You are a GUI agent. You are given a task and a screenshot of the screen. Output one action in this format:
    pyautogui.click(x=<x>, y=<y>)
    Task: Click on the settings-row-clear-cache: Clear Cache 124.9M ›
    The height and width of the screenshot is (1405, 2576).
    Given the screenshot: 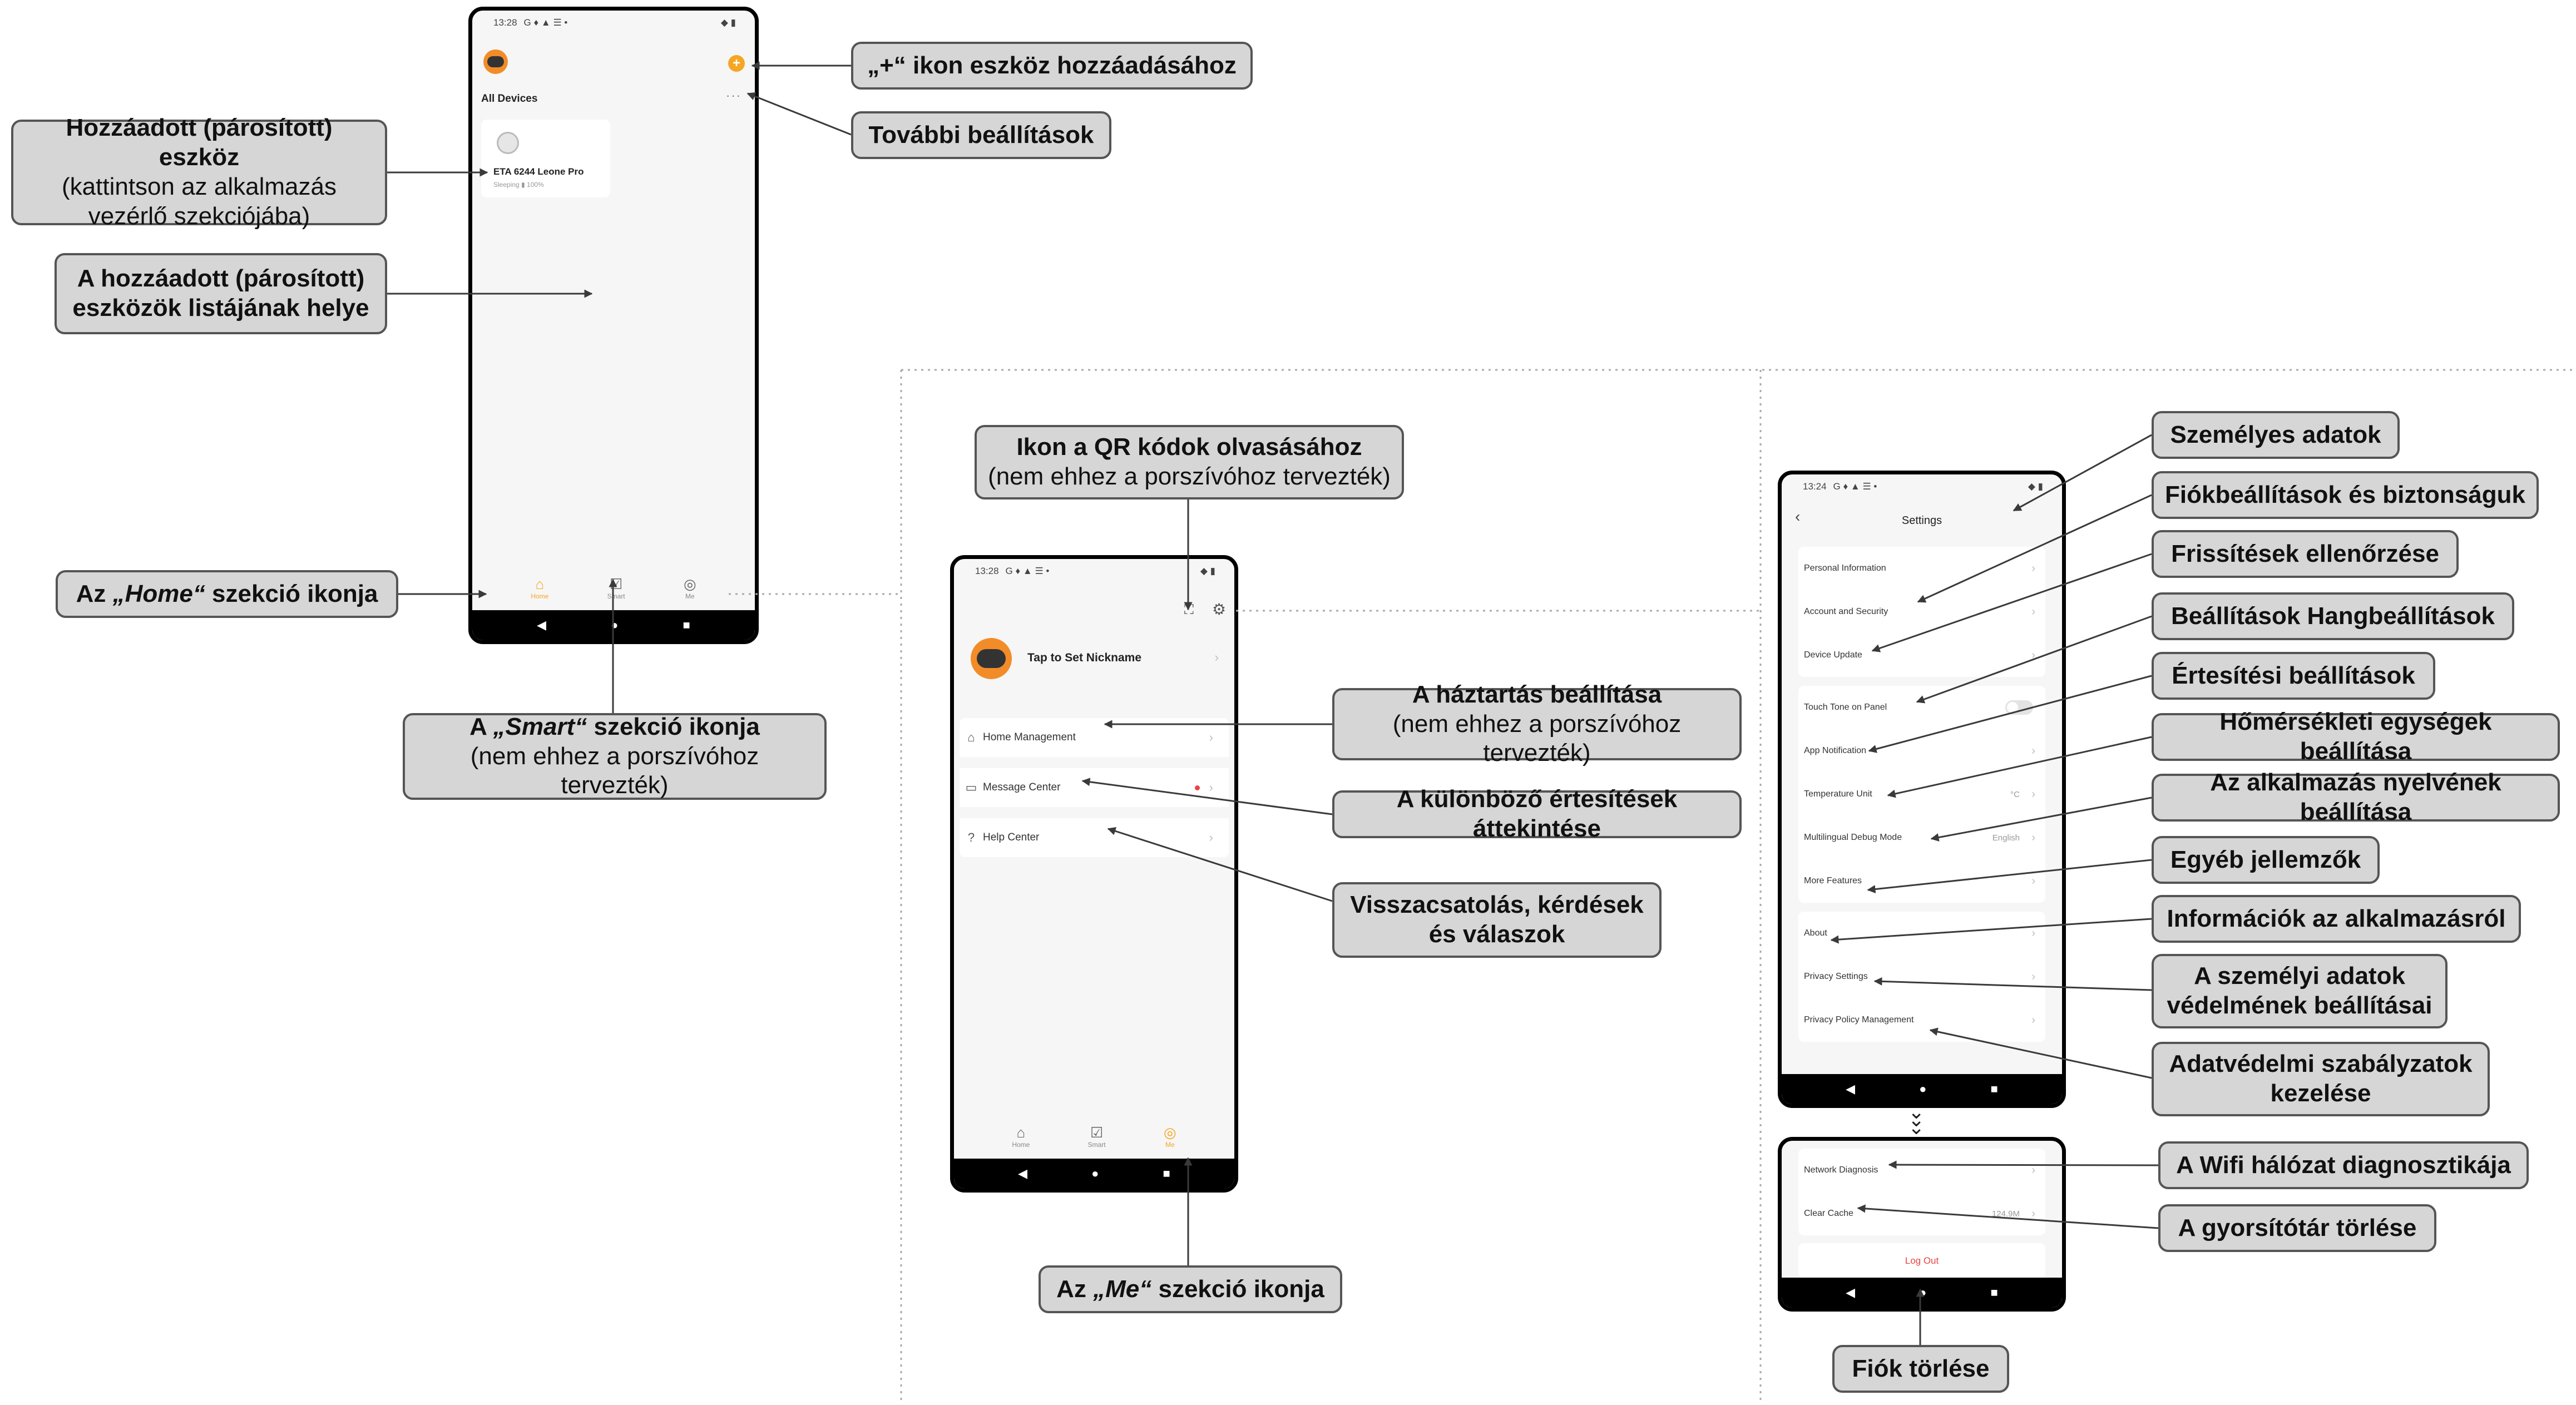 What is the action you would take?
    pyautogui.click(x=1921, y=1214)
    